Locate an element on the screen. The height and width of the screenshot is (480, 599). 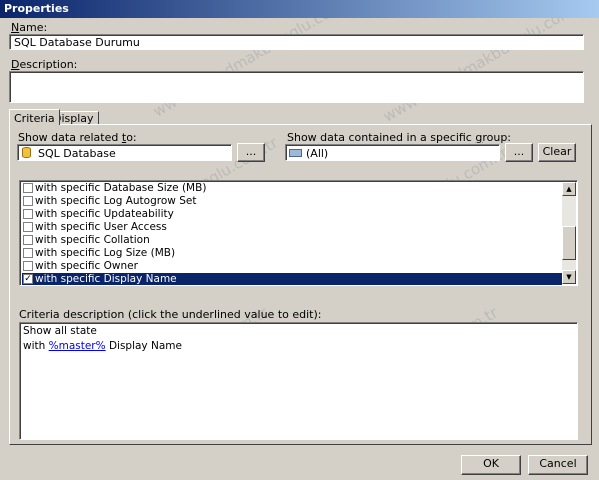
list-item: with specific User Access is located at coordinates (292, 227).